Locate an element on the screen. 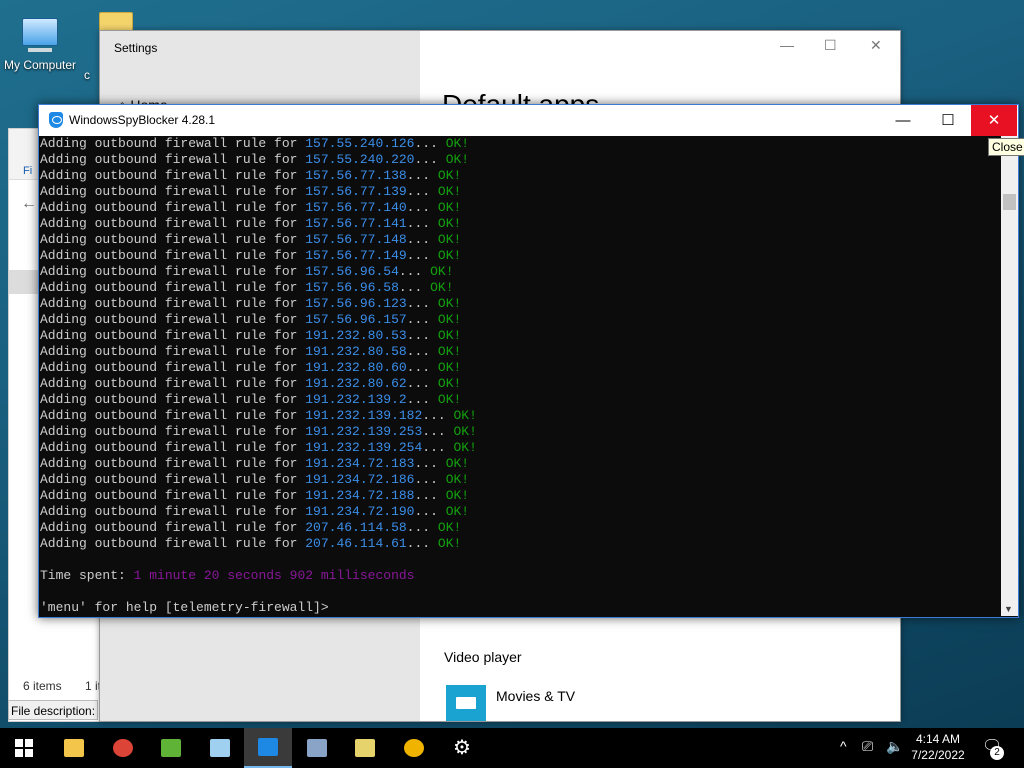  start-button is located at coordinates (24, 748).